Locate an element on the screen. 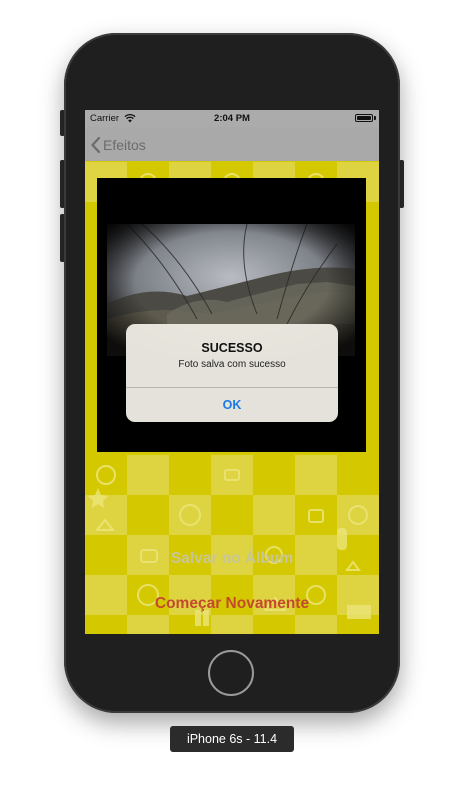 This screenshot has width=464, height=795. alert-message: Foto salva com sucesso is located at coordinates (232, 364).